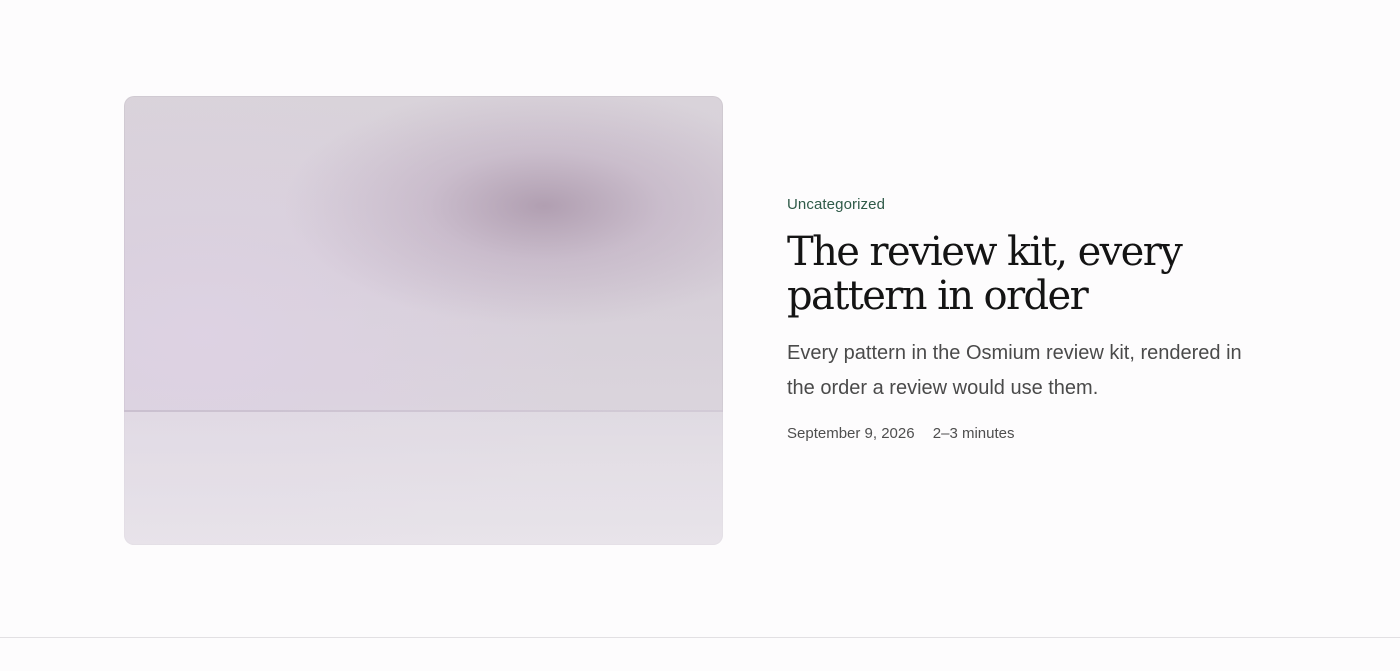  I want to click on bottom-divider, so click(700, 637).